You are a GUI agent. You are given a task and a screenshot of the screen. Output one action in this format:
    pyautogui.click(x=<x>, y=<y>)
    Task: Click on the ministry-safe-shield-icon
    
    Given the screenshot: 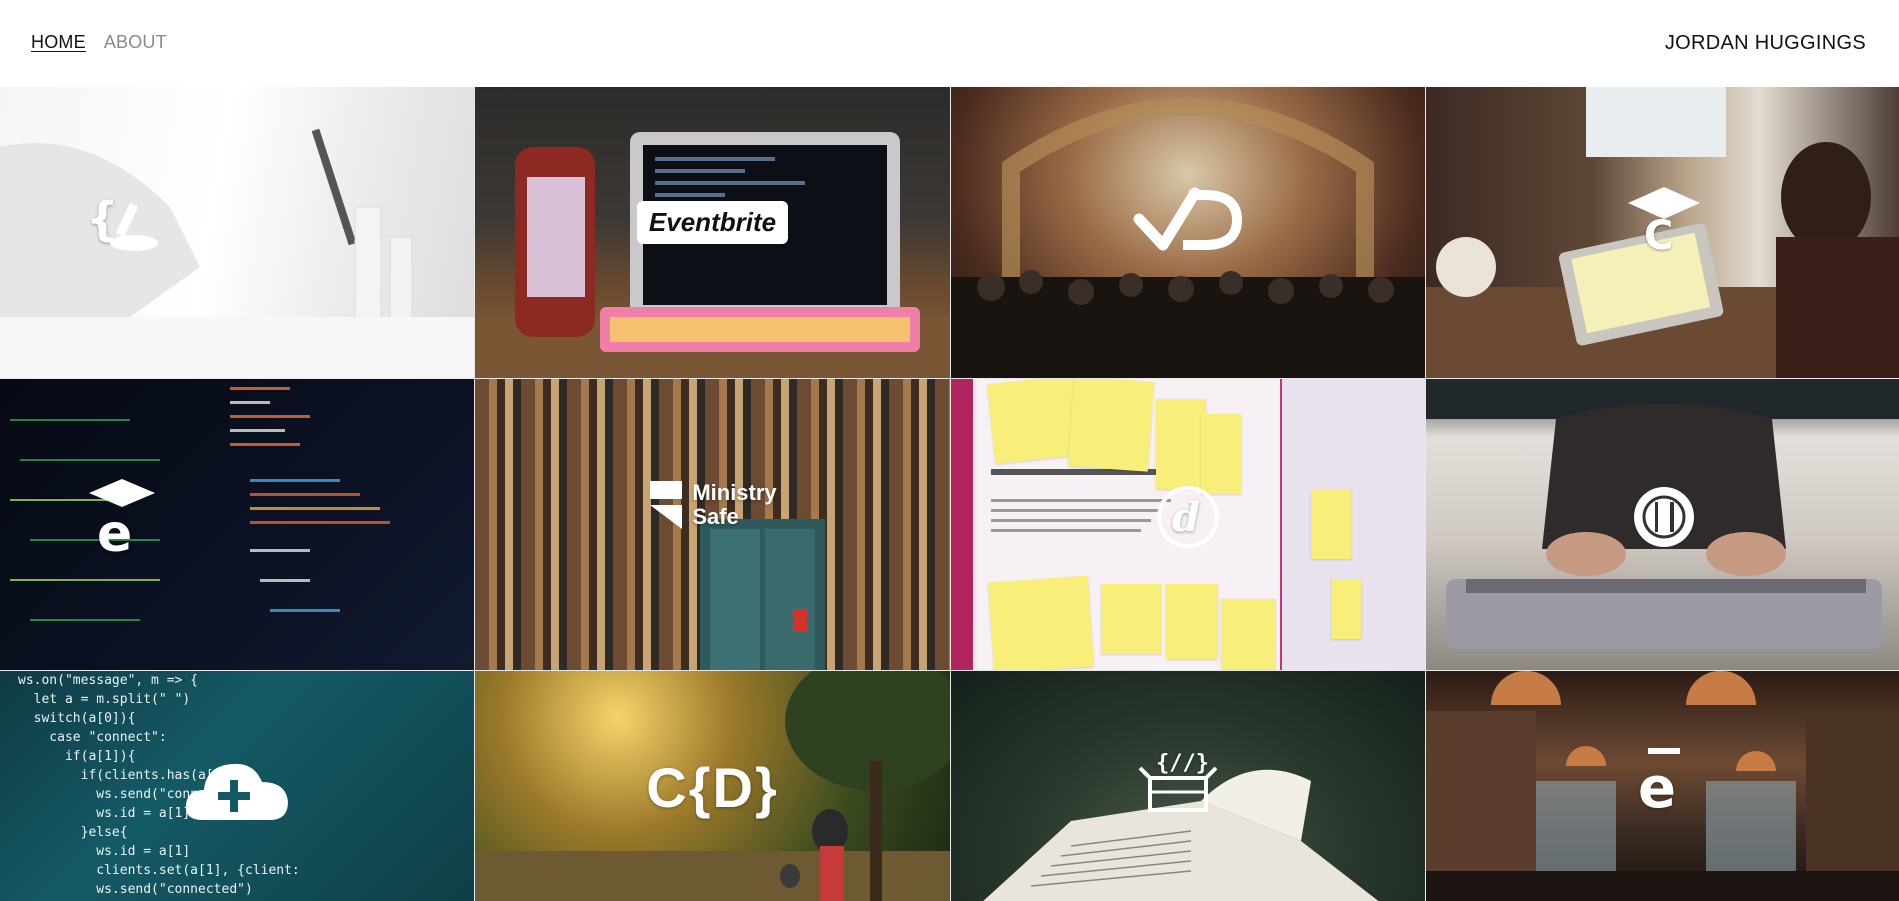 What is the action you would take?
    pyautogui.click(x=666, y=504)
    